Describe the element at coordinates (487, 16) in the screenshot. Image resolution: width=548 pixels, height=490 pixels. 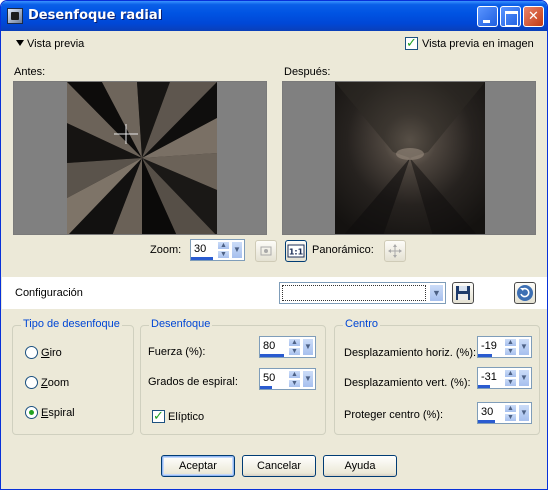
I see `minimize-button` at that location.